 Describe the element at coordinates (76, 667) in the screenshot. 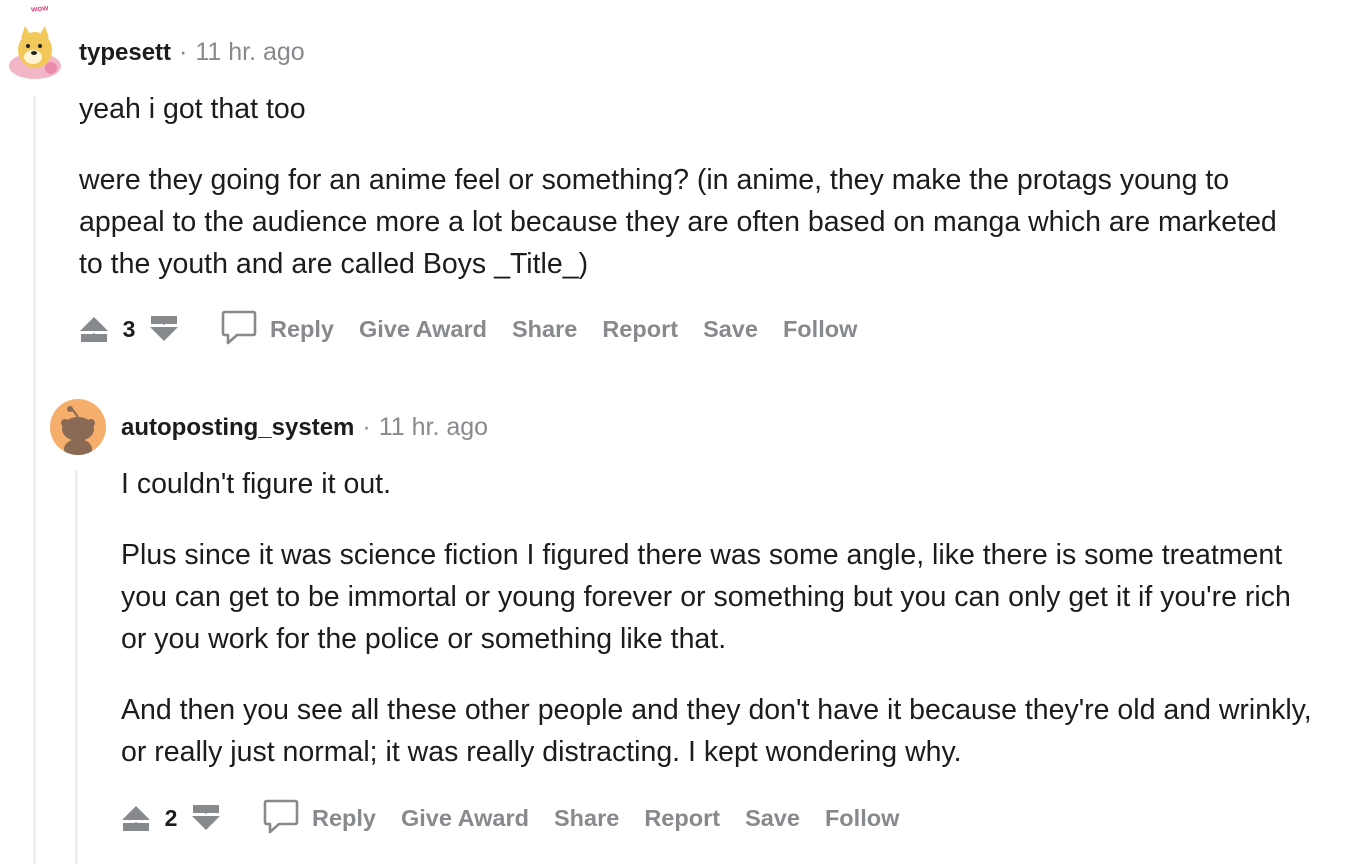

I see `thread-line-reply` at that location.